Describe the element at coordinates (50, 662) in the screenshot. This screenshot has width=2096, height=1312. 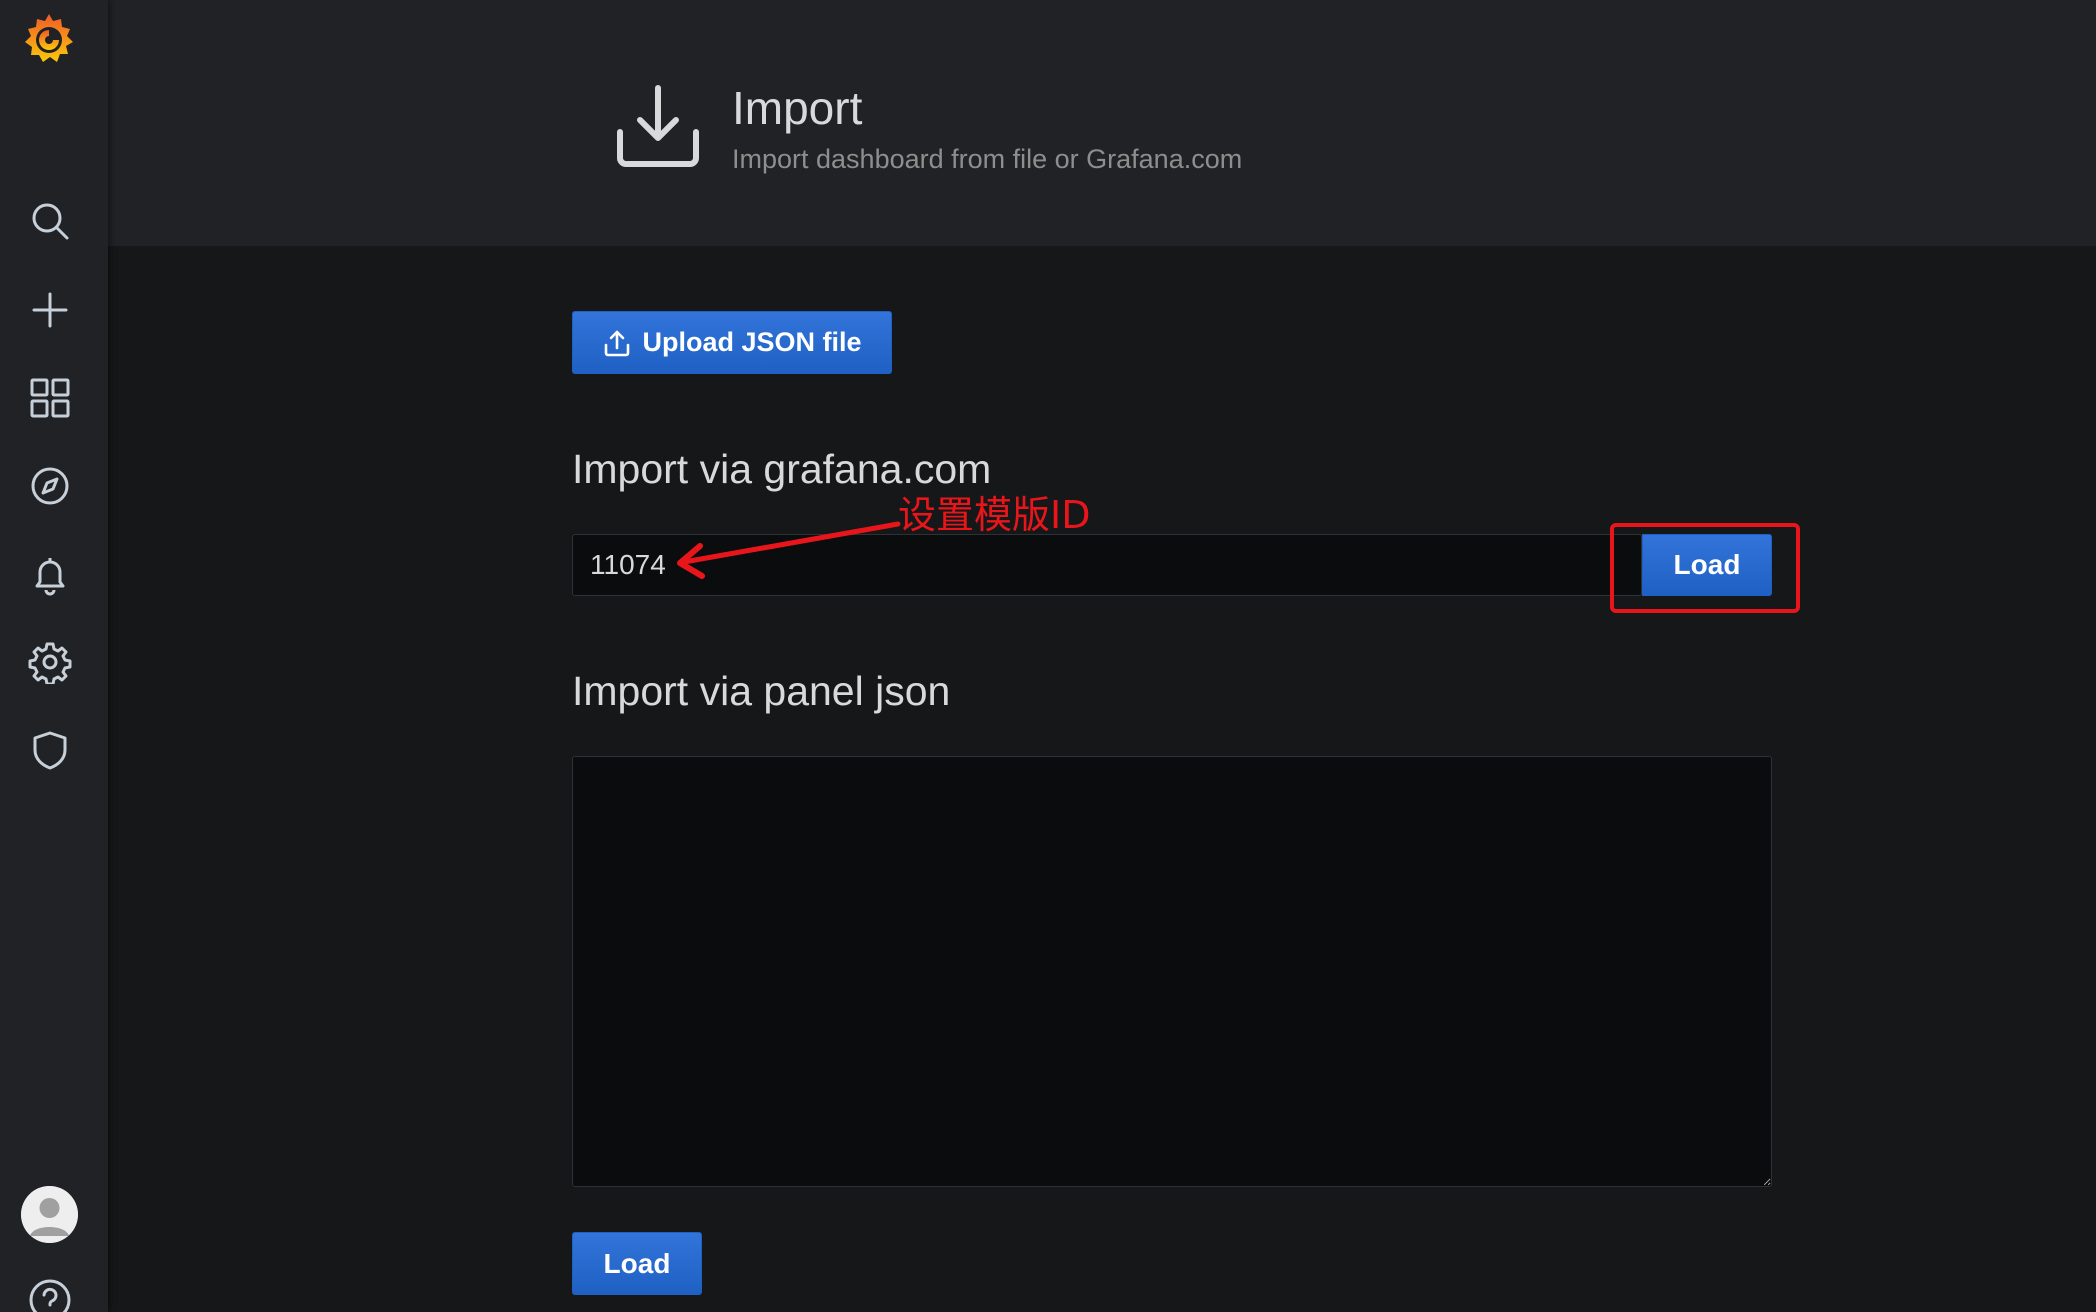
I see `gear-icon` at that location.